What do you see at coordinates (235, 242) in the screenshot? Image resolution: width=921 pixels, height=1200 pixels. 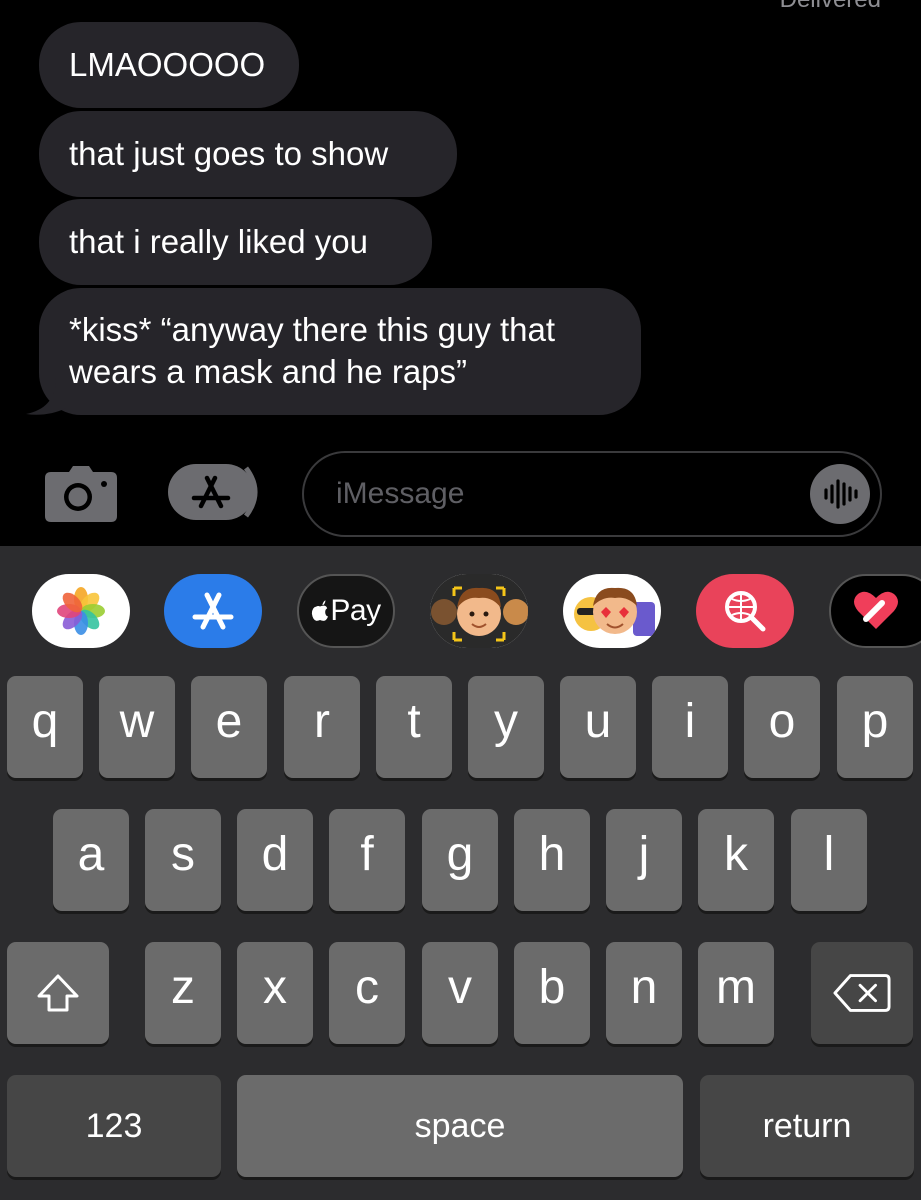 I see `message-bubble: that i really liked you` at bounding box center [235, 242].